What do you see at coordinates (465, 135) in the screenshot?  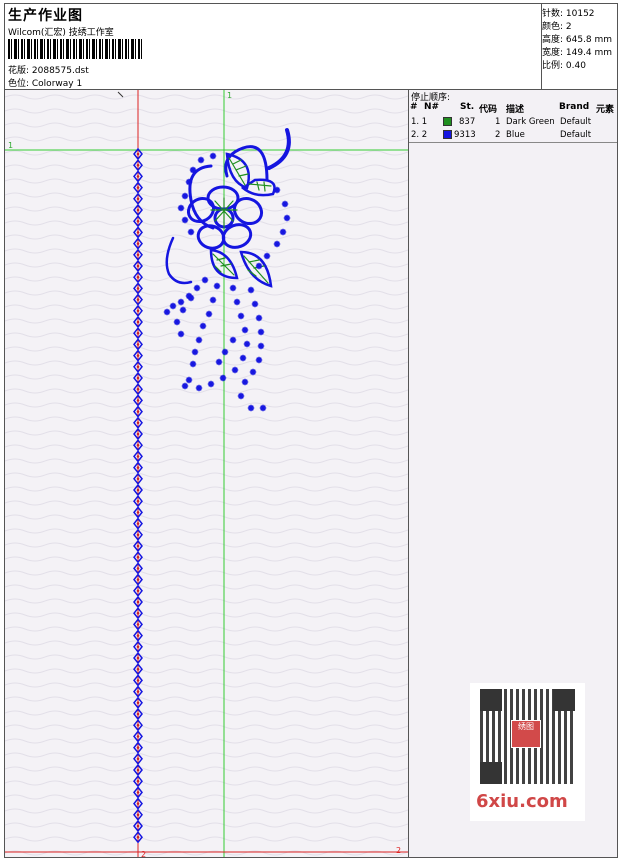 I see `row-stitches: 9313` at bounding box center [465, 135].